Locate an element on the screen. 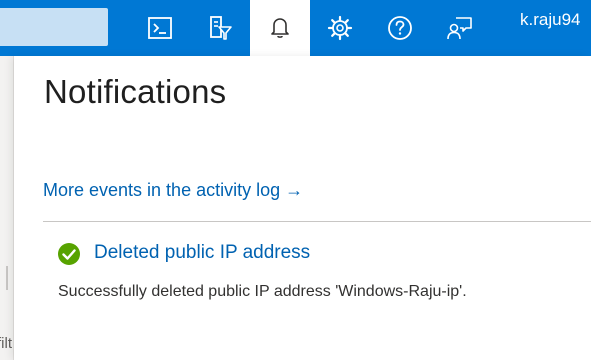 This screenshot has width=591, height=360. settings-button is located at coordinates (340, 28).